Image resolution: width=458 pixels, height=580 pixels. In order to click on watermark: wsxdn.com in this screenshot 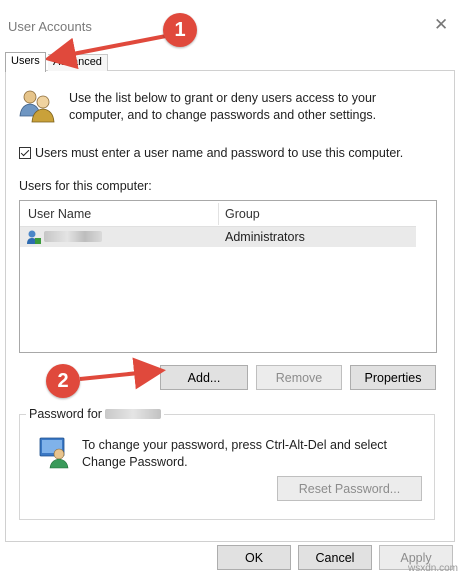, I will do `click(433, 568)`.